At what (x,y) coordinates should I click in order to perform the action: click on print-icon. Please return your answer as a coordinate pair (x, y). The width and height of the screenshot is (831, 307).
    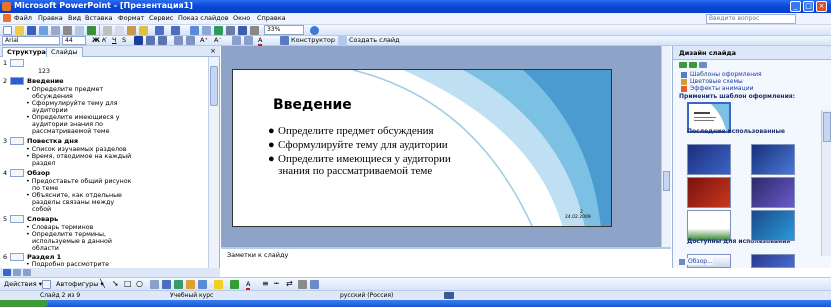
    Looking at the image, I should click on (67, 30).